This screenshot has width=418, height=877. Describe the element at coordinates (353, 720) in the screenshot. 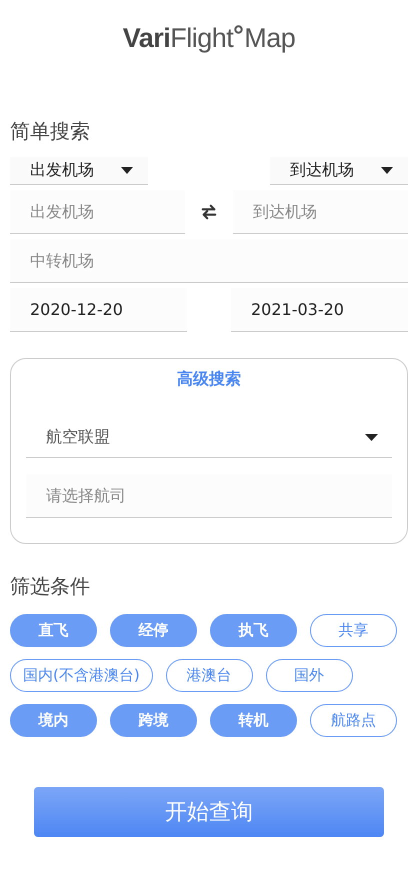

I see `filter-chip: 航路点` at that location.